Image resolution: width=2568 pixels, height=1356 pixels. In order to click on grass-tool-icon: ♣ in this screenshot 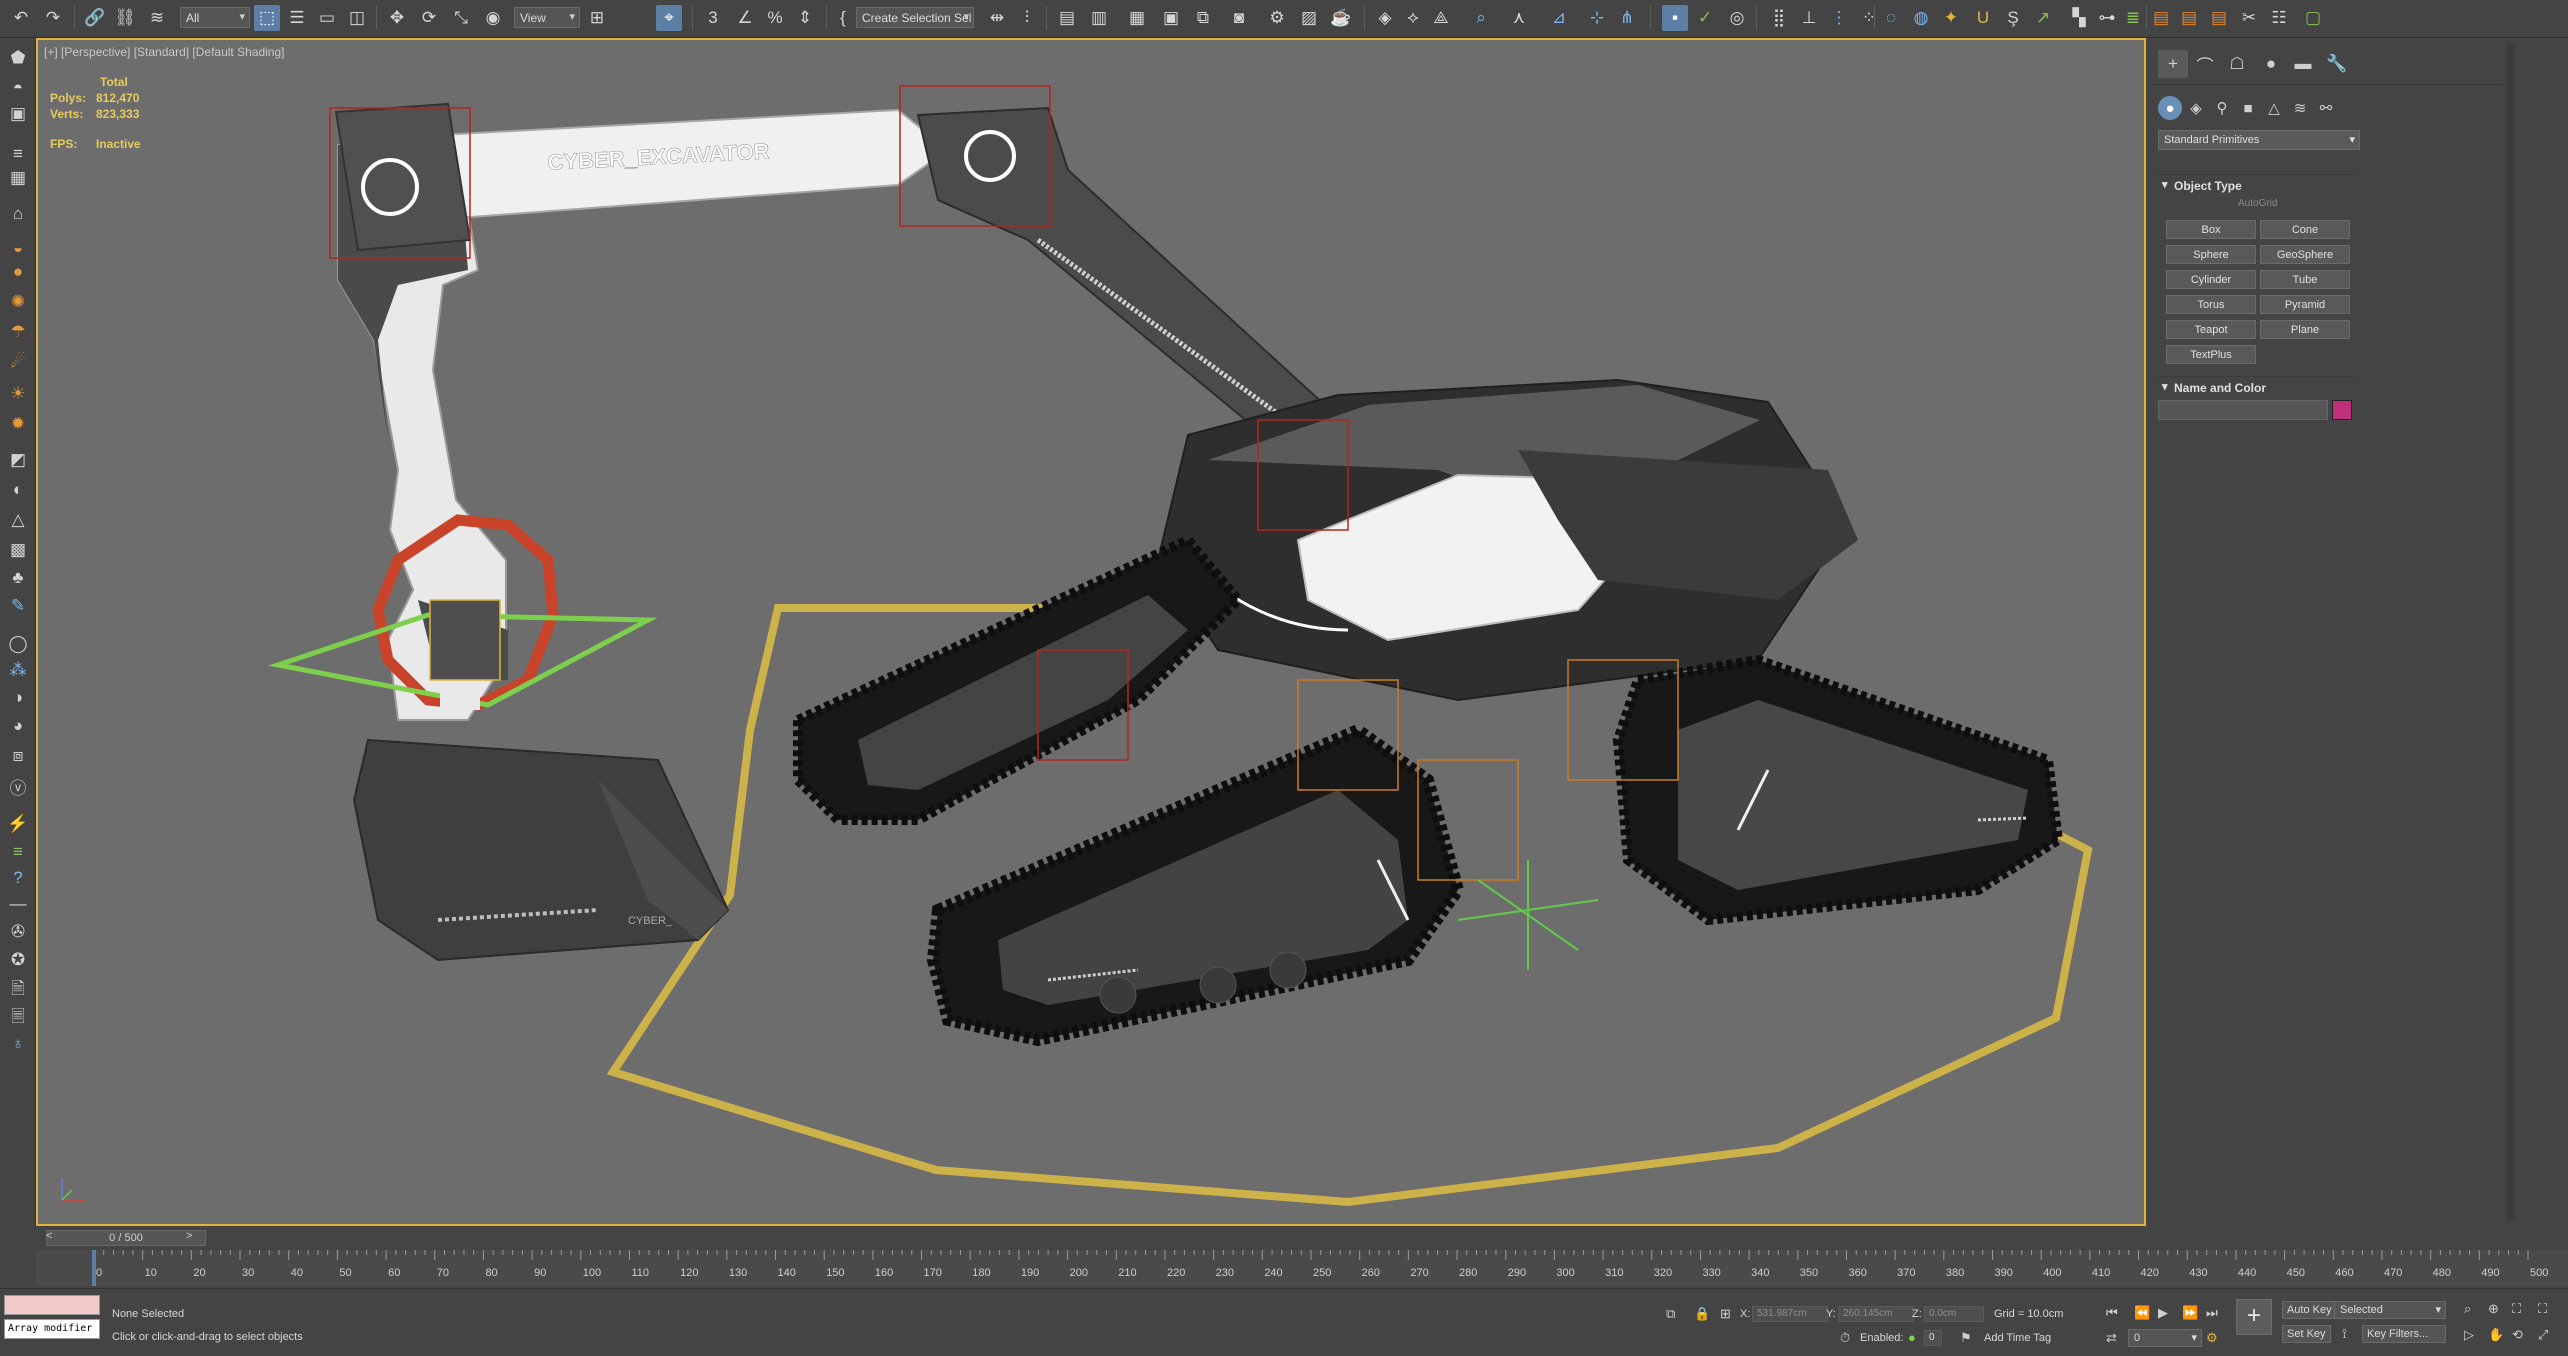, I will do `click(18, 578)`.